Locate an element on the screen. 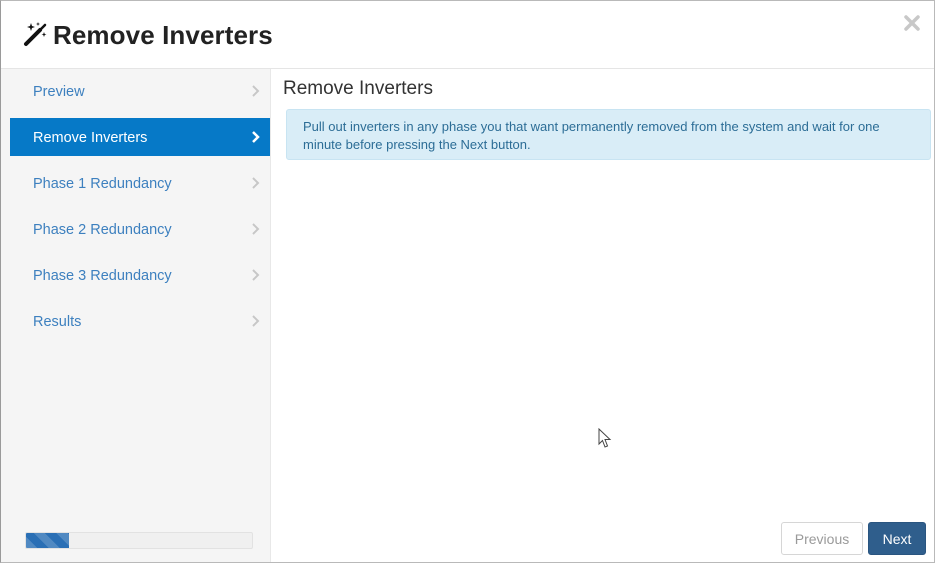  step-label: Phase 1 Redundancy is located at coordinates (102, 184).